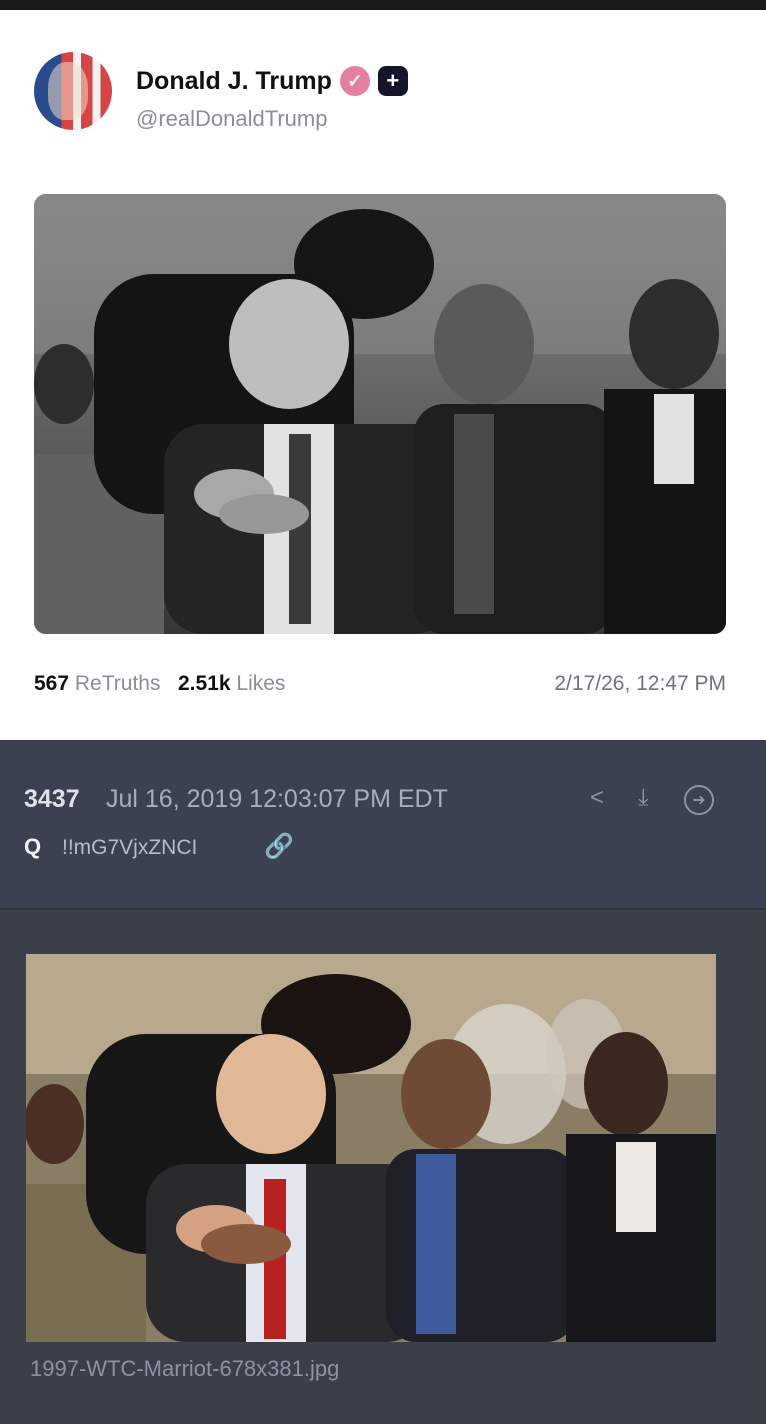 The image size is (766, 1424). What do you see at coordinates (118, 683) in the screenshot?
I see `retruths-label: ReTruths` at bounding box center [118, 683].